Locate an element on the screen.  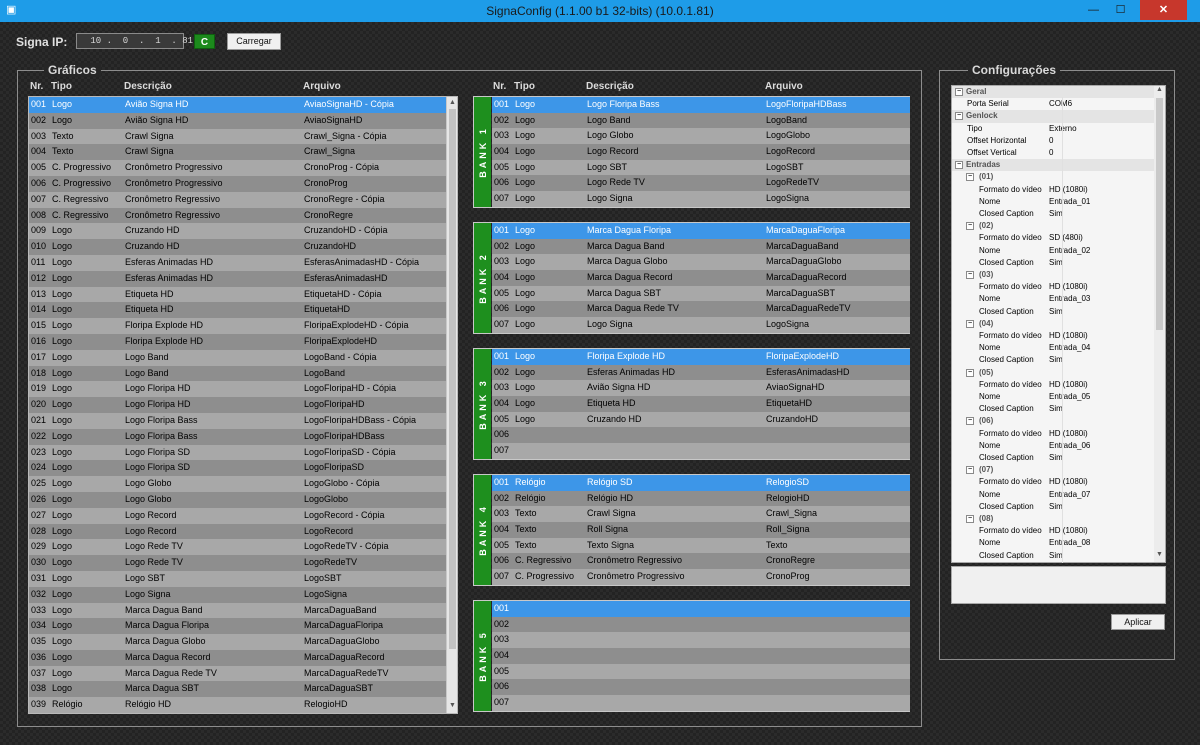
property-category: − (01) is located at coordinates (1053, 177).